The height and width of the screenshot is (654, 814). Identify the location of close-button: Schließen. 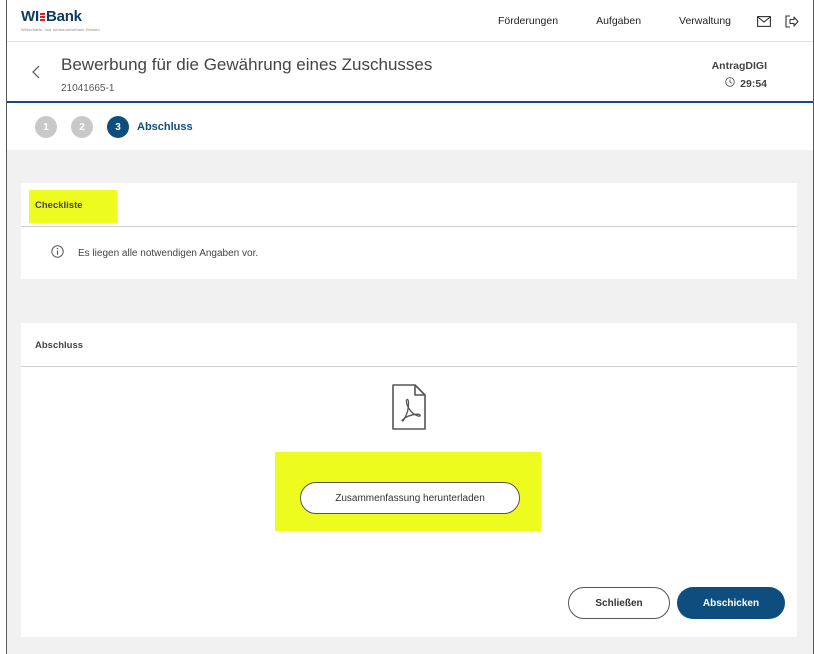
(619, 603).